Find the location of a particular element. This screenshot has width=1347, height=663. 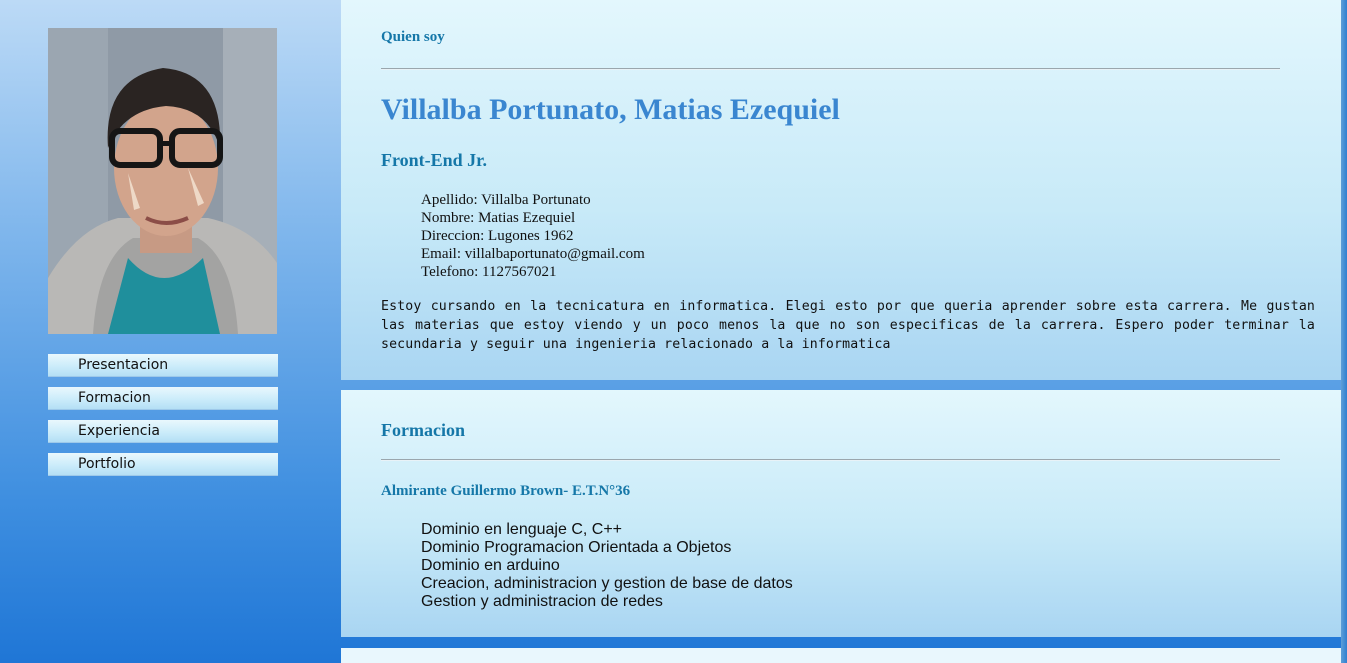

about-divider is located at coordinates (830, 69).